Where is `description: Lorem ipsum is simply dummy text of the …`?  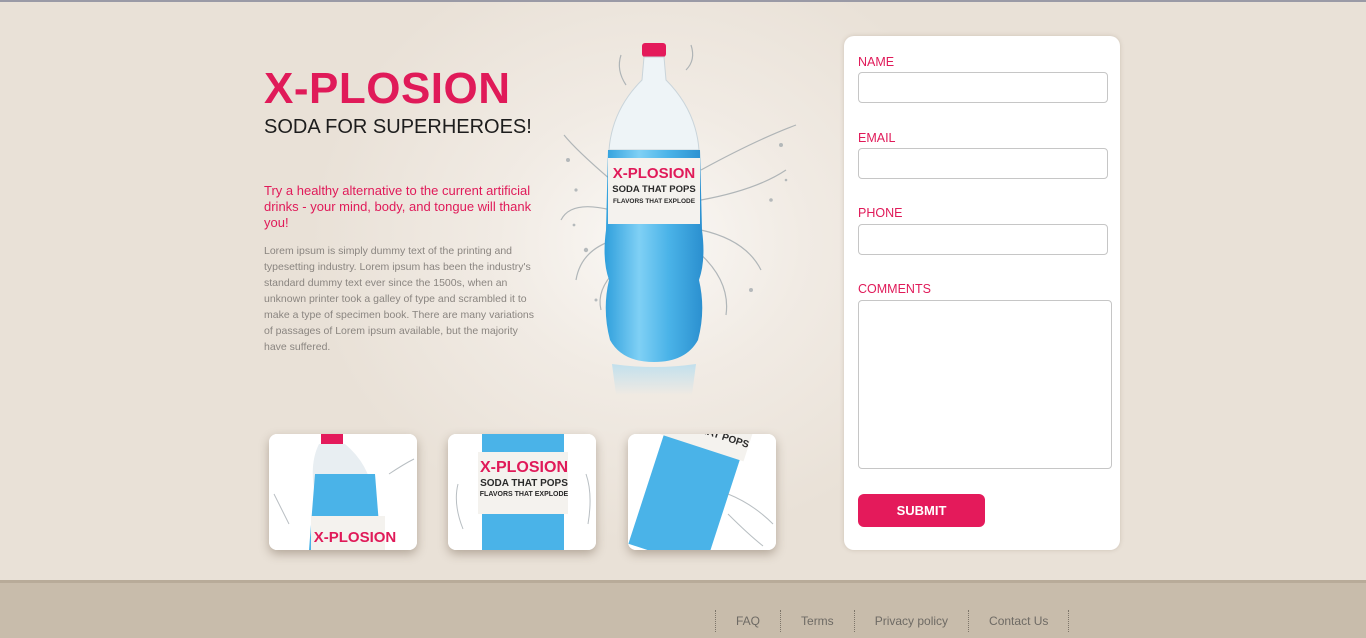 description: Lorem ipsum is simply dummy text of the … is located at coordinates (399, 299).